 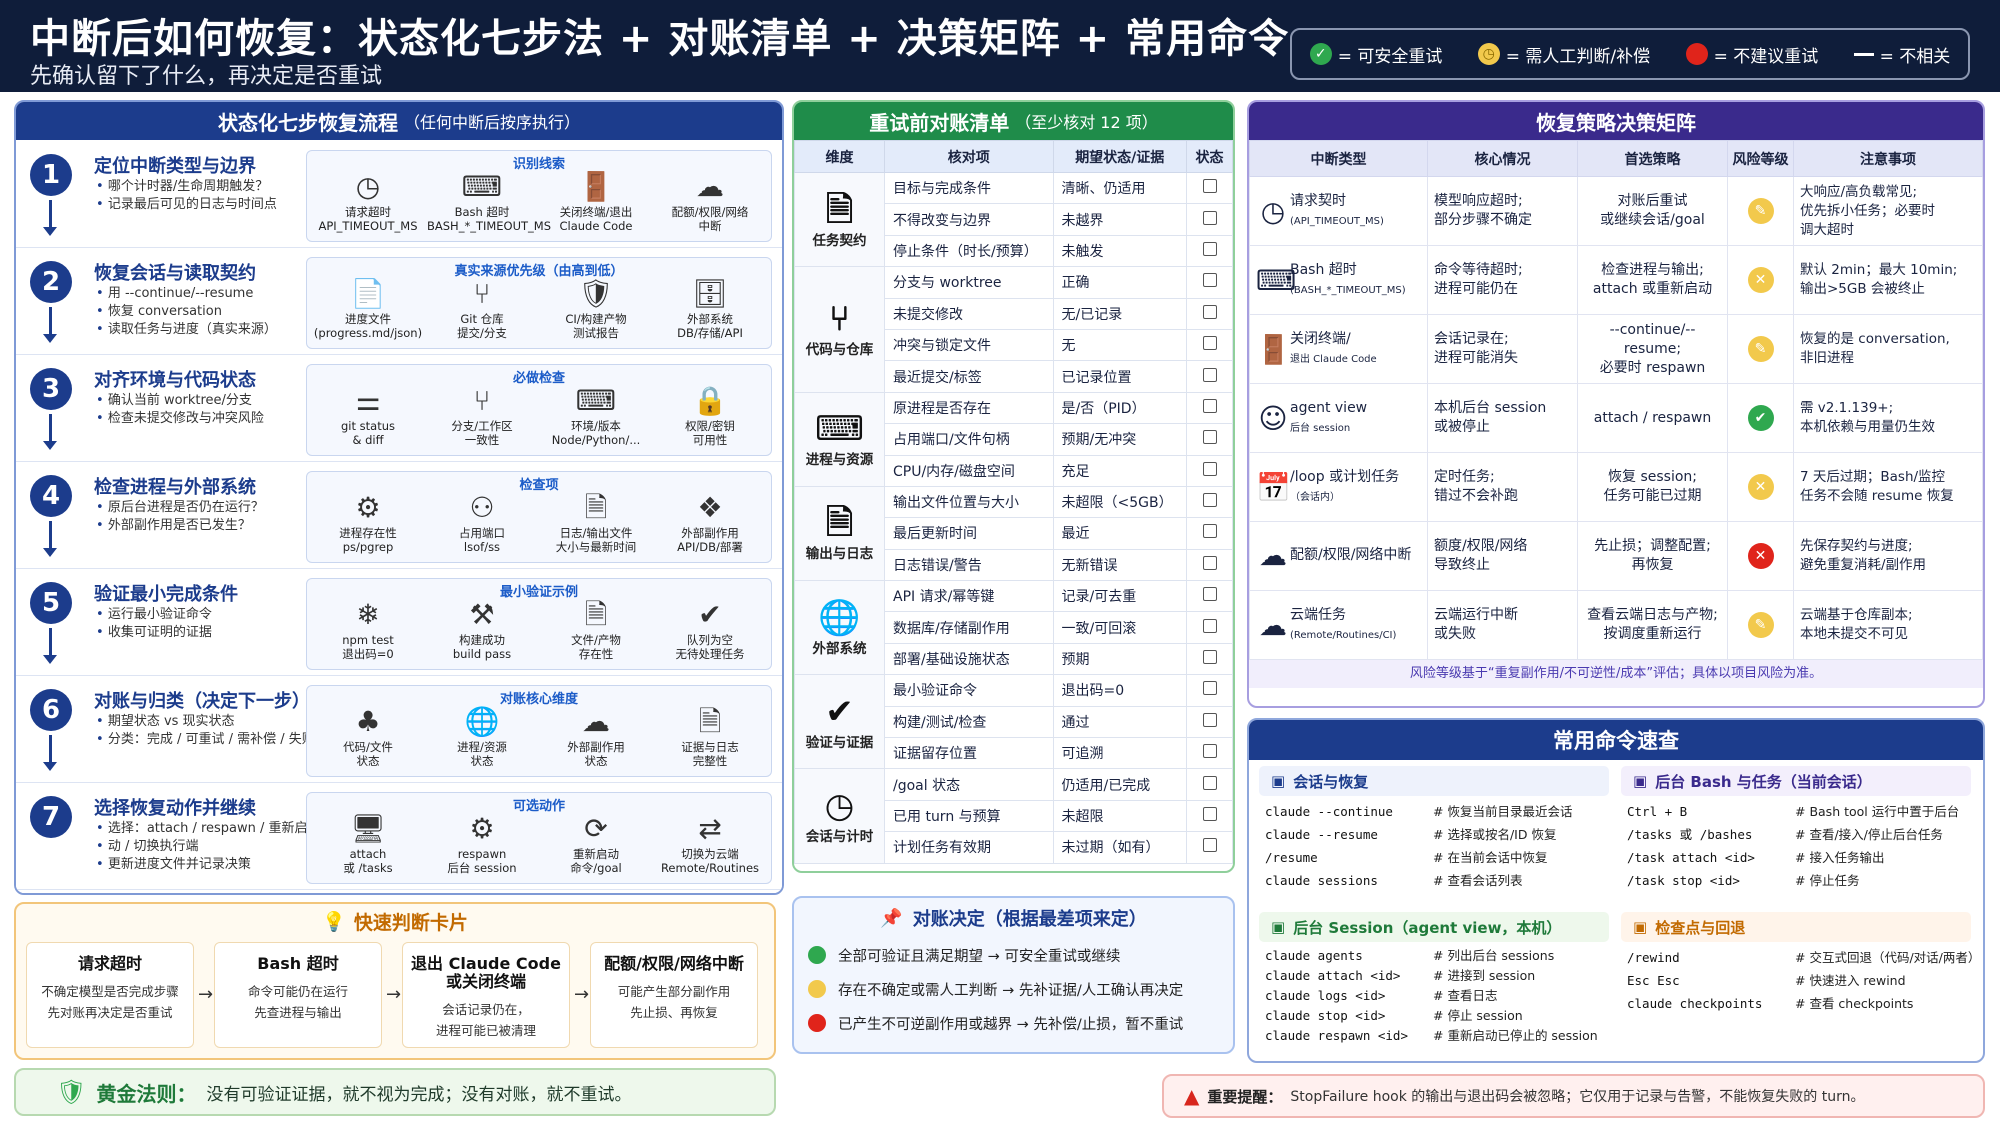 What do you see at coordinates (1711, 957) in the screenshot?
I see `command-text: /rewind` at bounding box center [1711, 957].